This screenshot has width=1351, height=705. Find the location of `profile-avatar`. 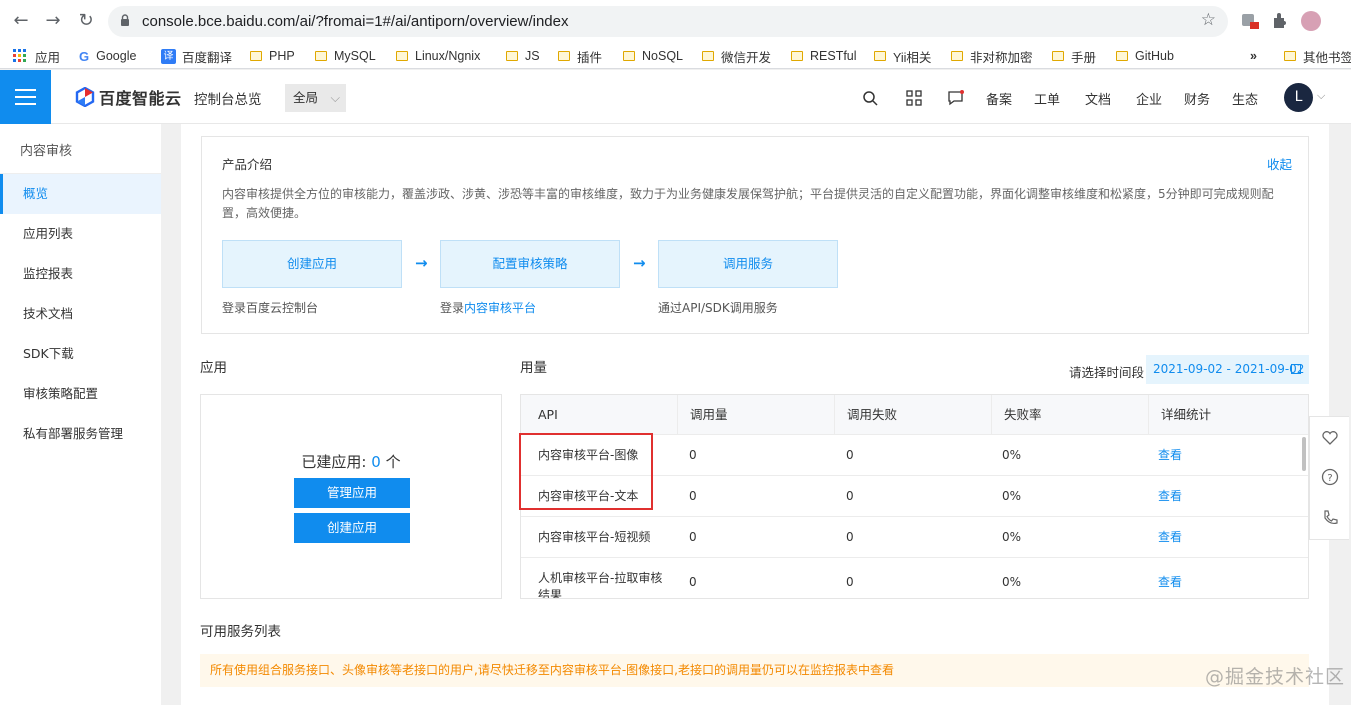

profile-avatar is located at coordinates (1311, 21).